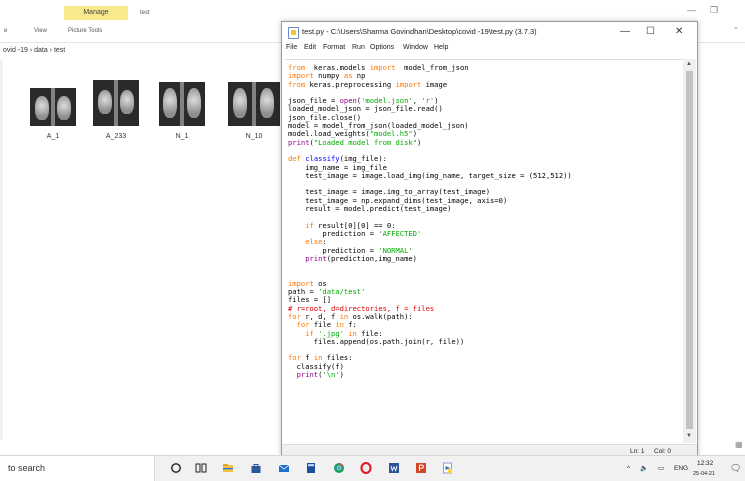 The height and width of the screenshot is (481, 745). I want to click on scroll-up-icon: ▲, so click(689, 64).